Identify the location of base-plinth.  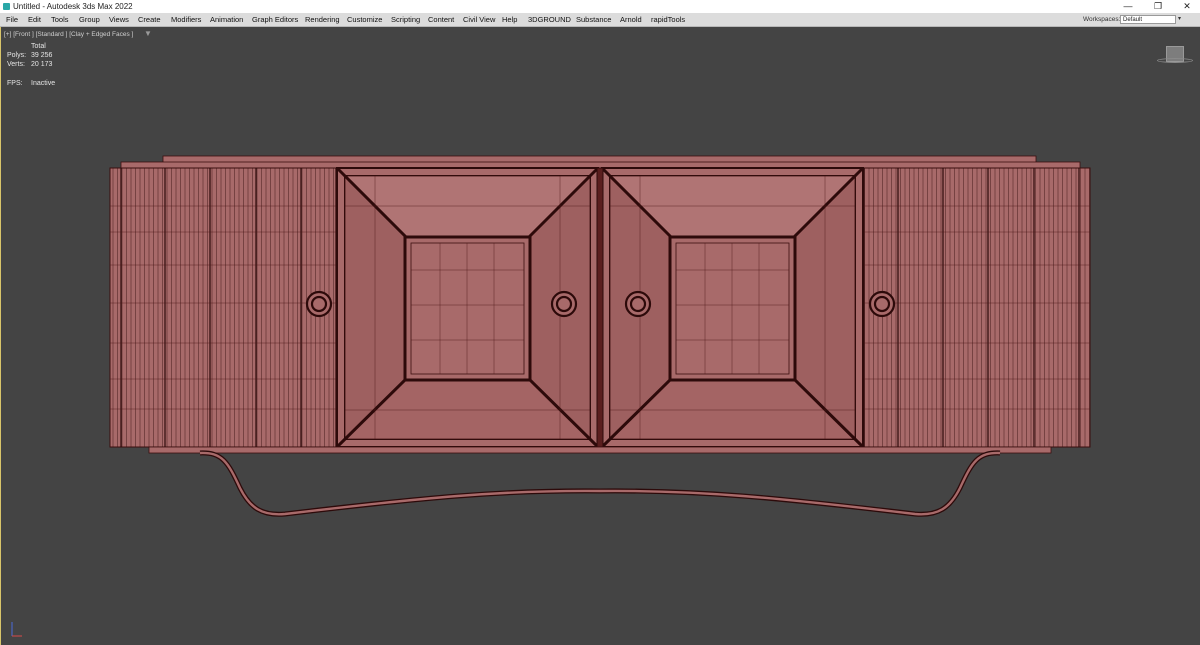
(600, 450).